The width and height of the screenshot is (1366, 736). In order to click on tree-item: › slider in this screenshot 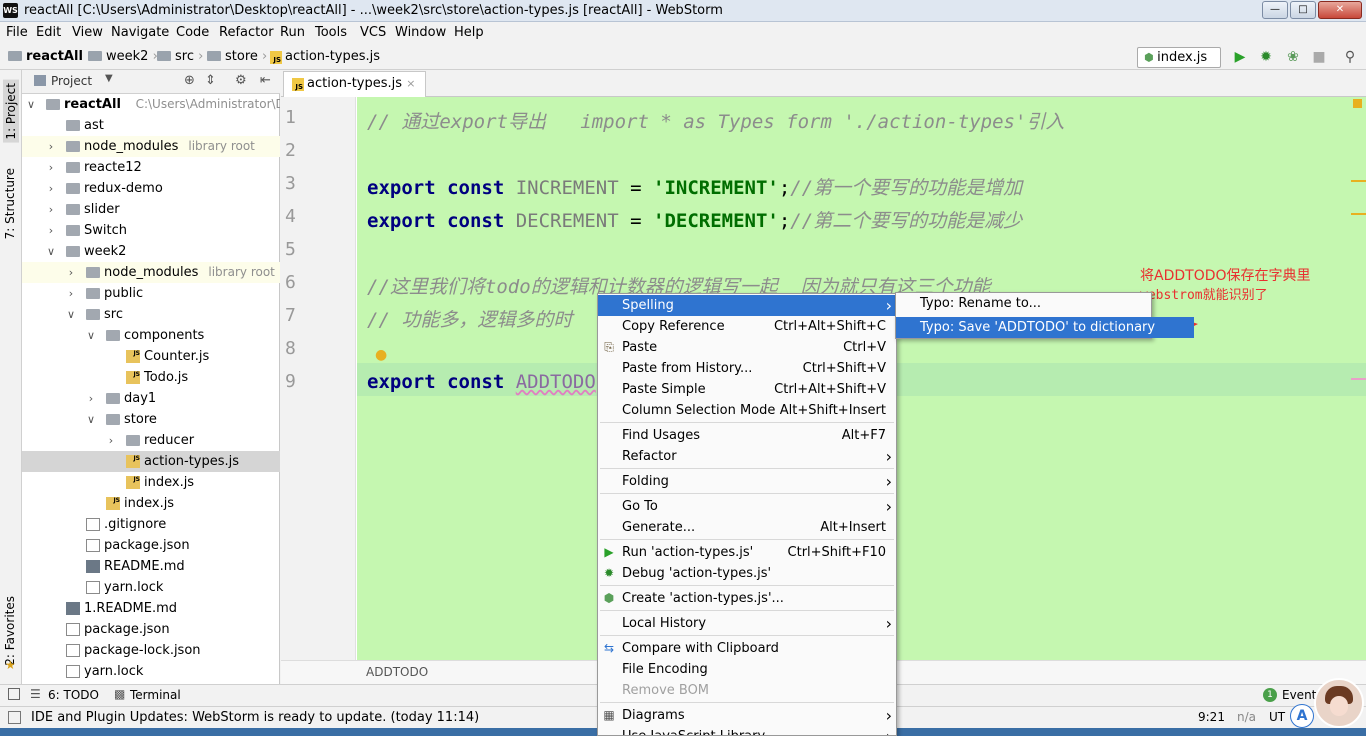, I will do `click(151, 209)`.